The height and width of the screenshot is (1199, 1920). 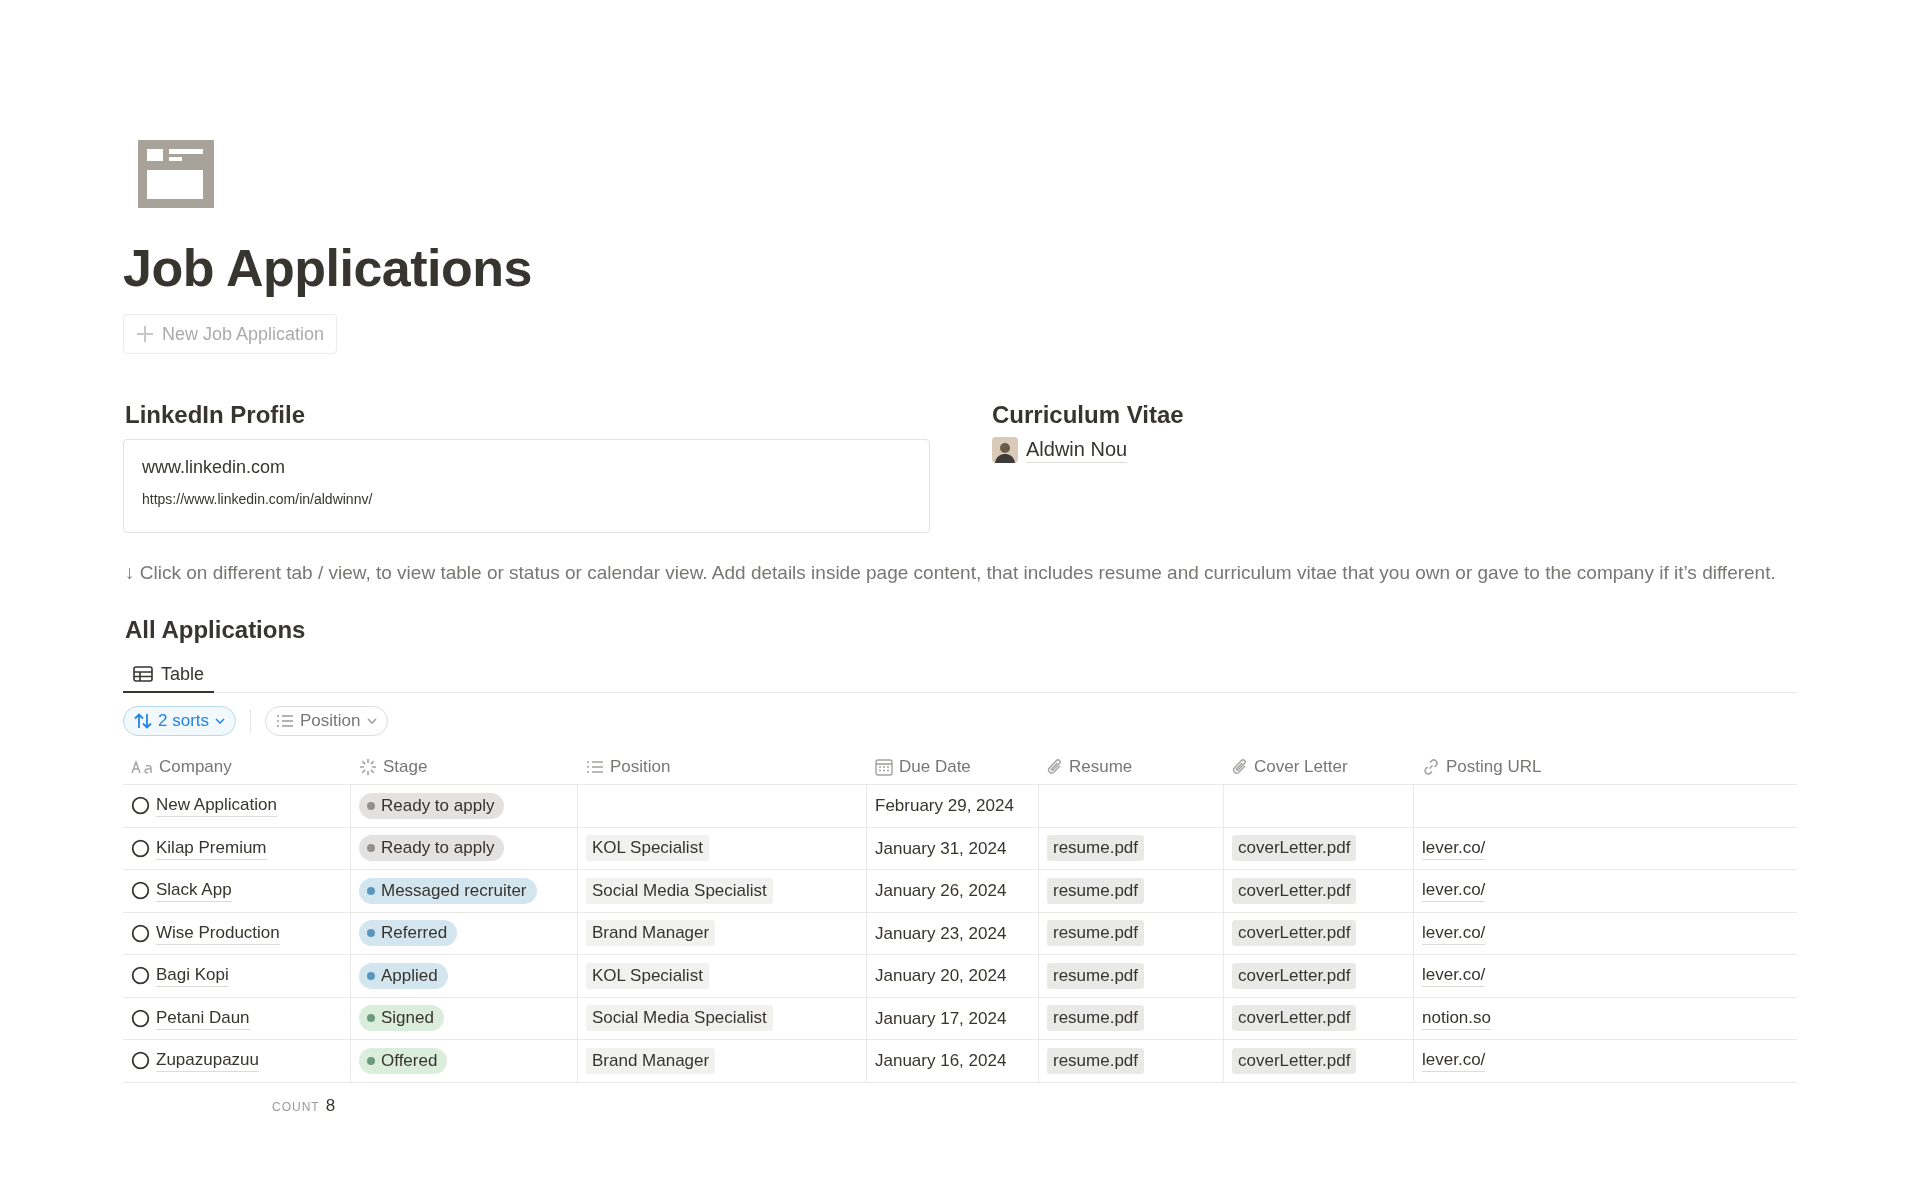 What do you see at coordinates (216, 806) in the screenshot?
I see `company-link: New Application` at bounding box center [216, 806].